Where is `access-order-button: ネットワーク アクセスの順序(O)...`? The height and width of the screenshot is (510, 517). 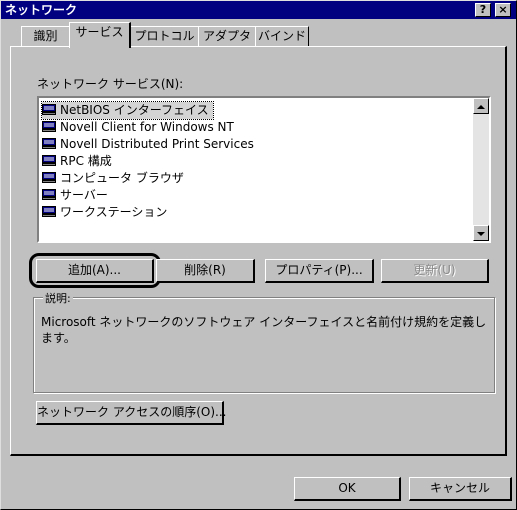 access-order-button: ネットワーク アクセスの順序(O)... is located at coordinates (131, 413).